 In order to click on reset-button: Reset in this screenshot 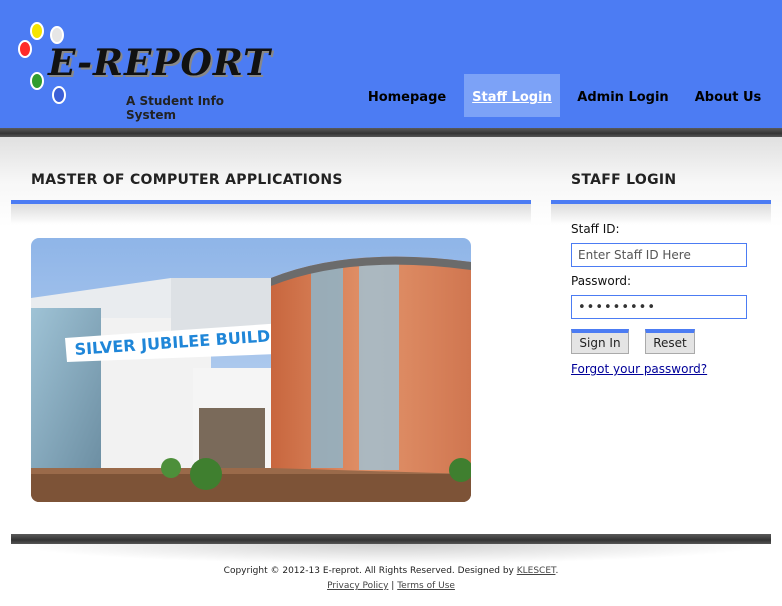, I will do `click(670, 341)`.